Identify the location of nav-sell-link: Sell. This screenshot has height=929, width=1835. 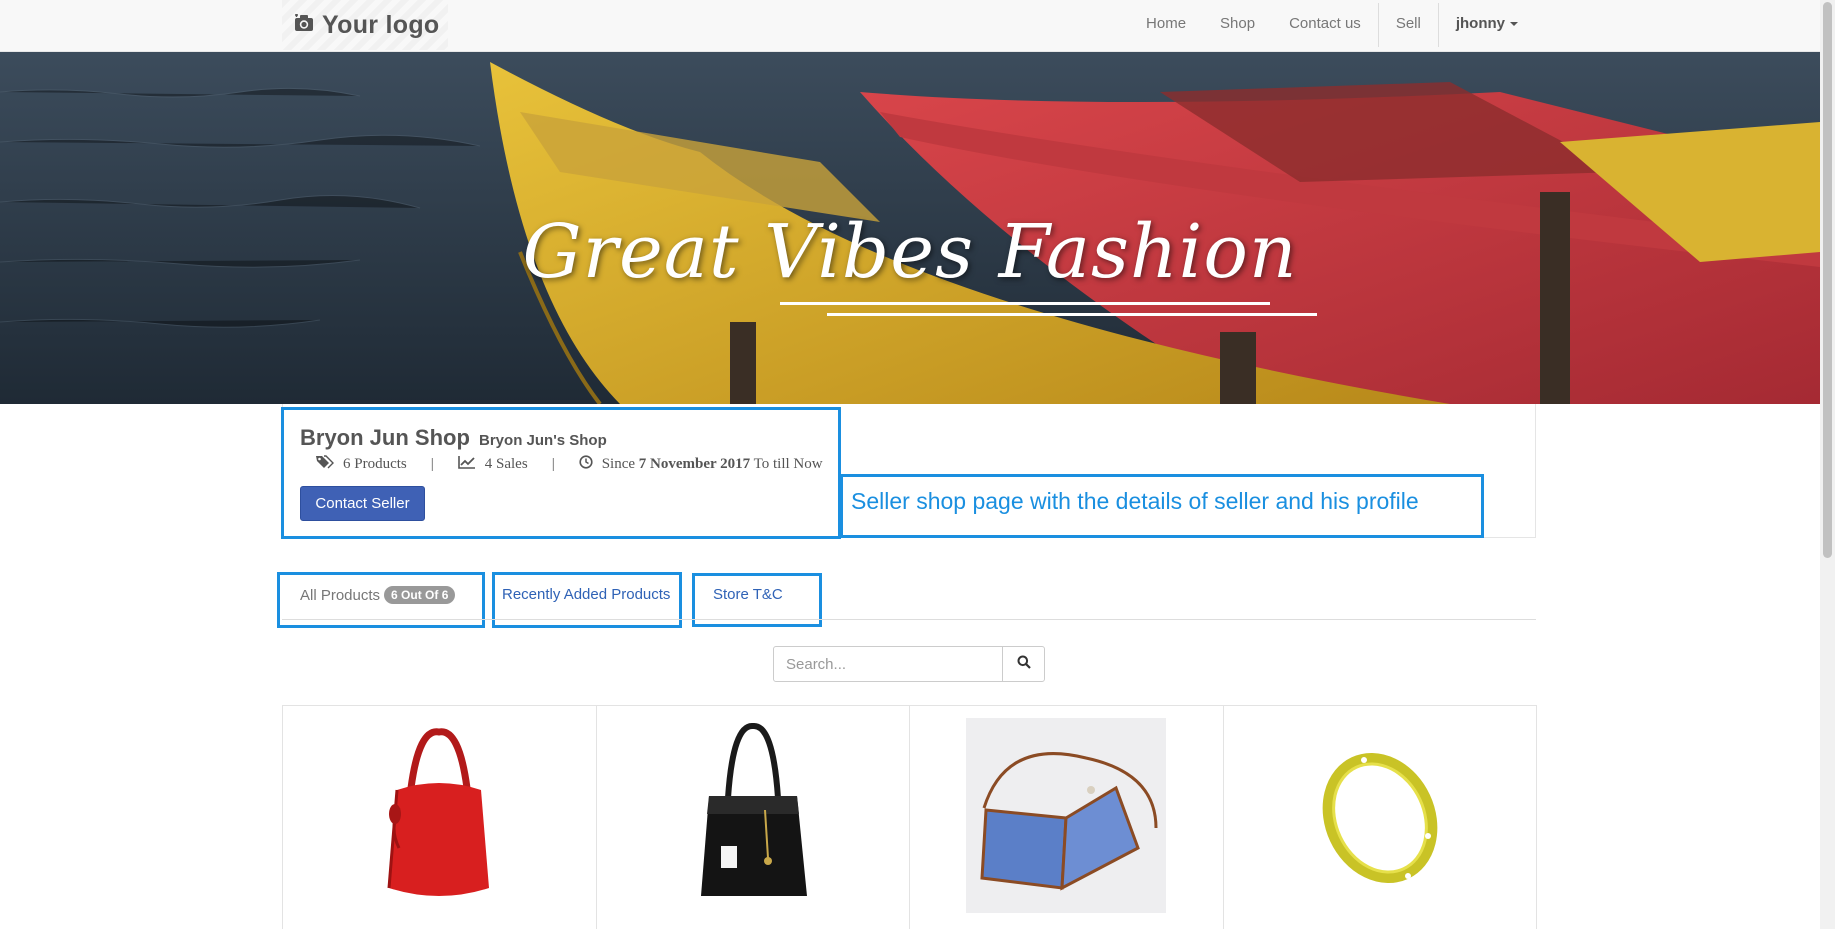
(1408, 25).